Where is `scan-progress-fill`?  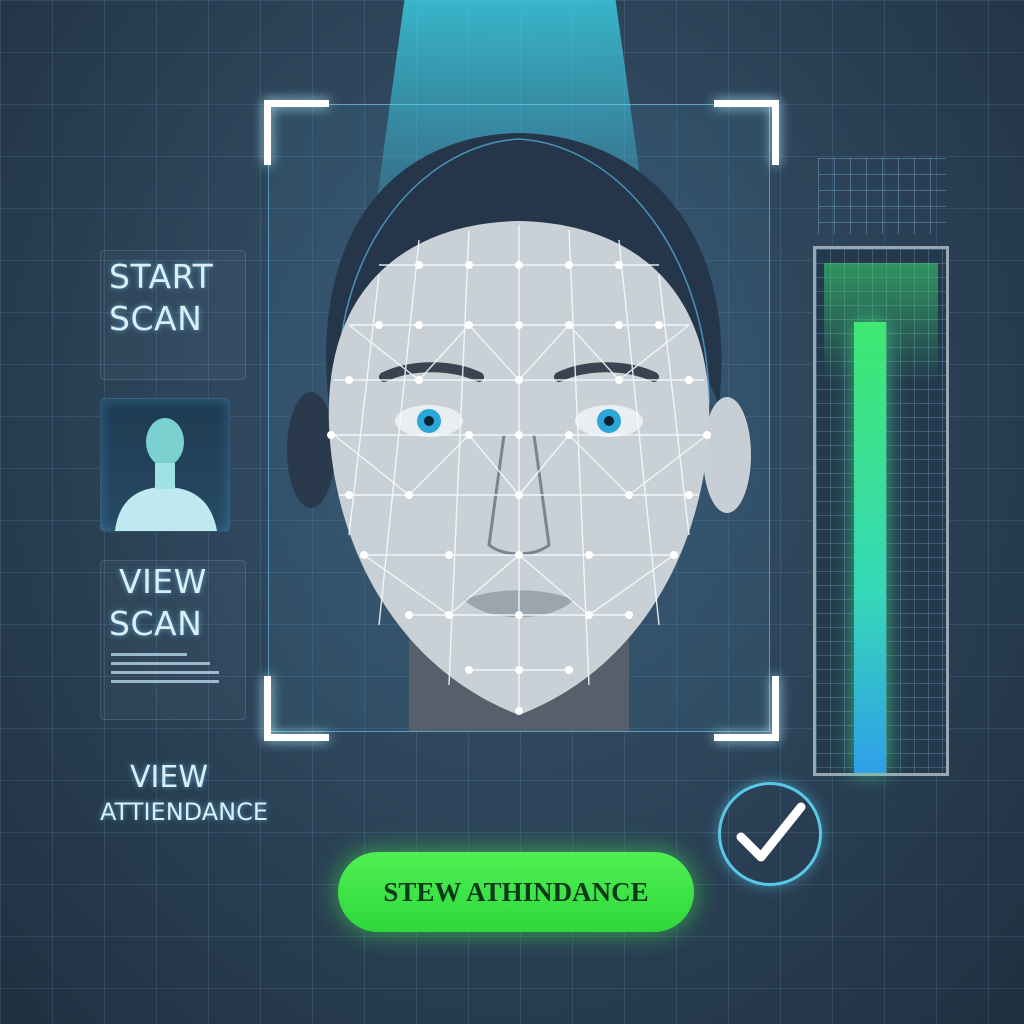
scan-progress-fill is located at coordinates (870, 547).